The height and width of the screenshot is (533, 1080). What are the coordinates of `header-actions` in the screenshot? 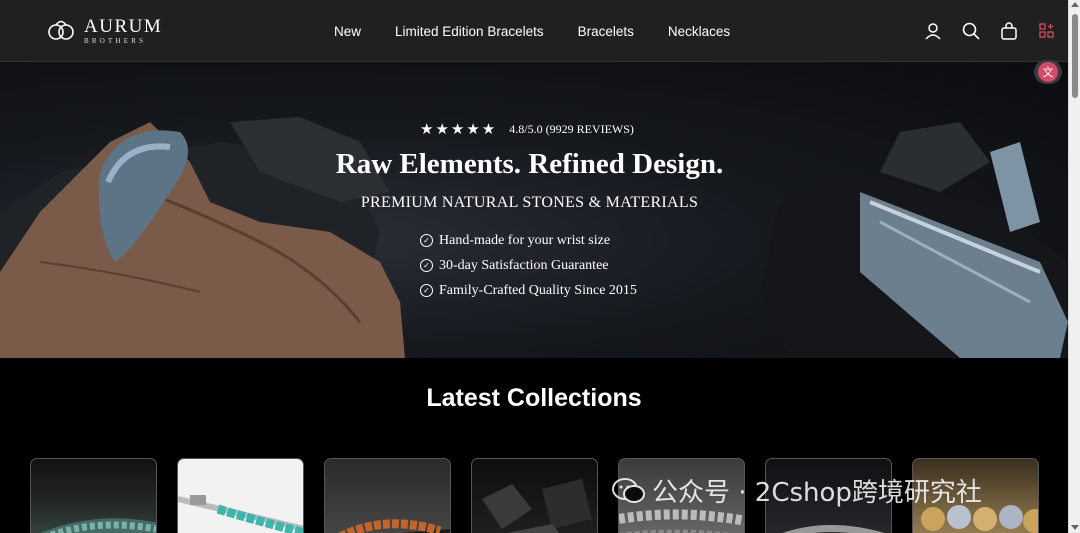 It's located at (990, 31).